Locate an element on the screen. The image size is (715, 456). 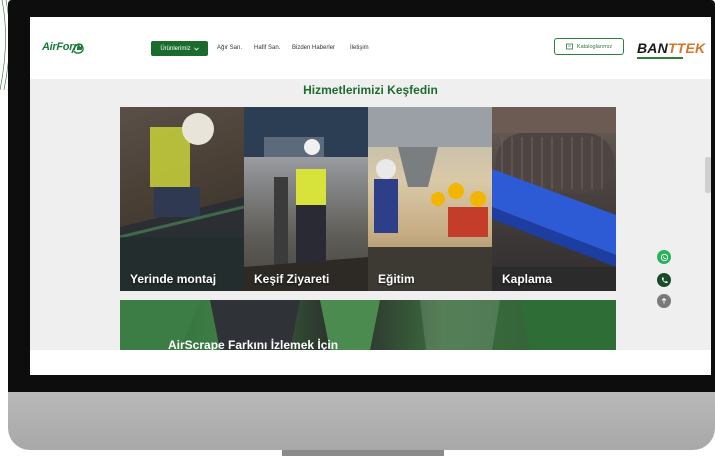
whatsapp-icon is located at coordinates (664, 257).